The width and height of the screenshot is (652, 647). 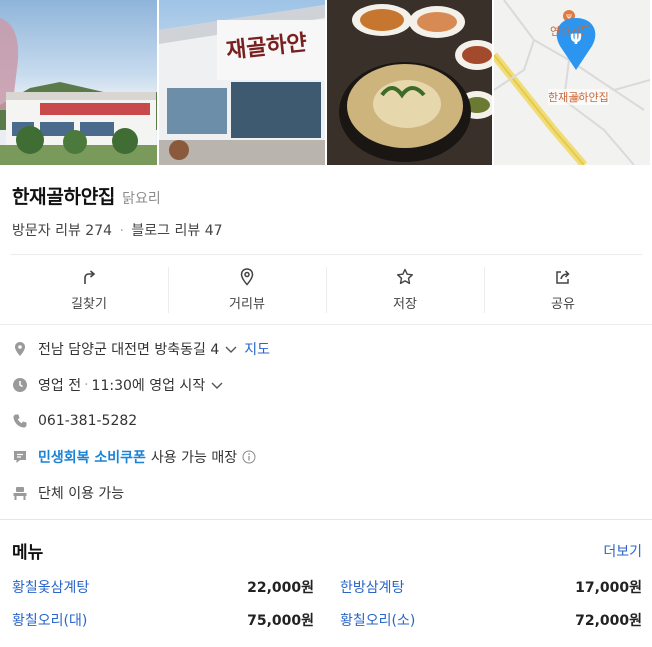 What do you see at coordinates (49, 620) in the screenshot?
I see `menu-item-name: 황칠오리(대)` at bounding box center [49, 620].